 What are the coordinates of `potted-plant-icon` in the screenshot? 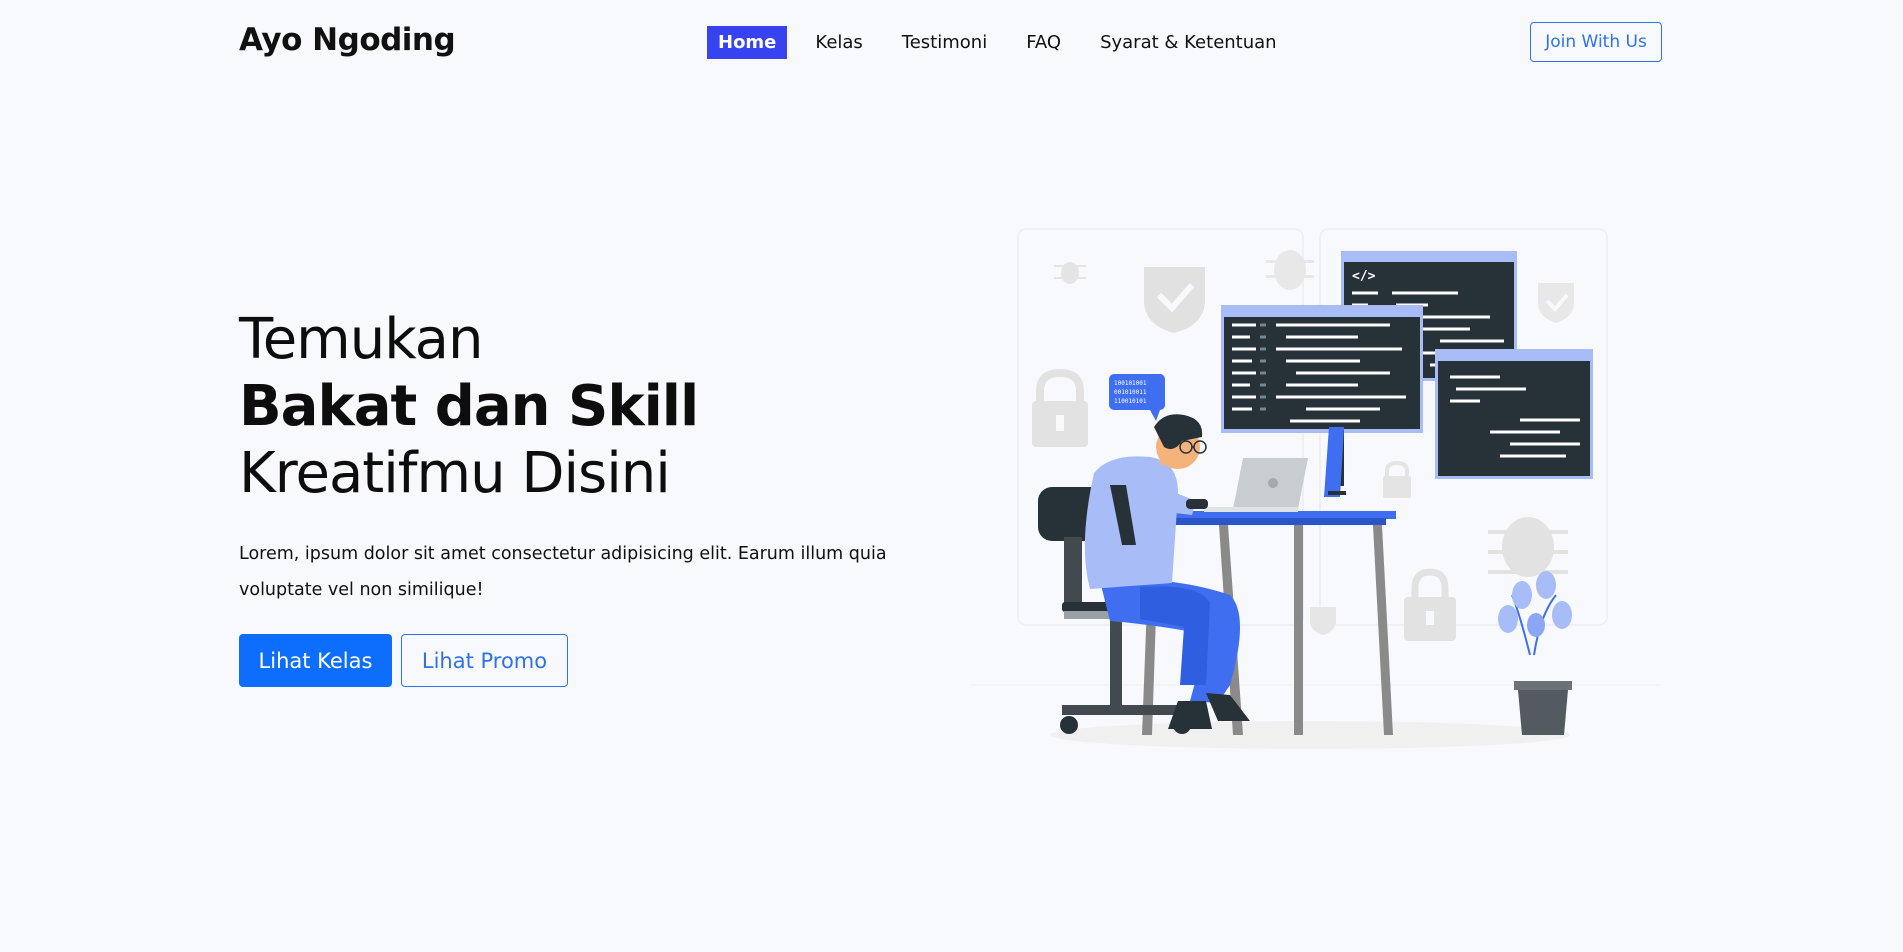 It's located at (1535, 653).